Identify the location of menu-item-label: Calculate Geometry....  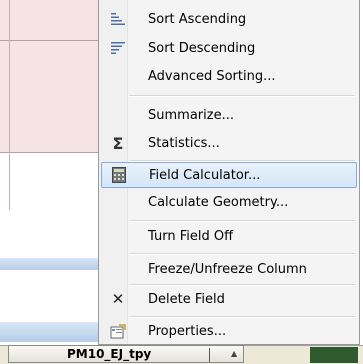
(218, 202).